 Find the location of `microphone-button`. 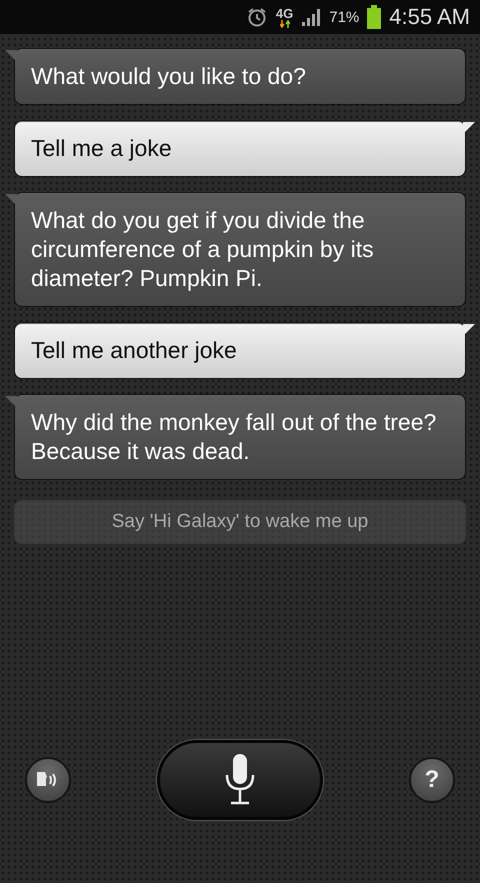

microphone-button is located at coordinates (240, 780).